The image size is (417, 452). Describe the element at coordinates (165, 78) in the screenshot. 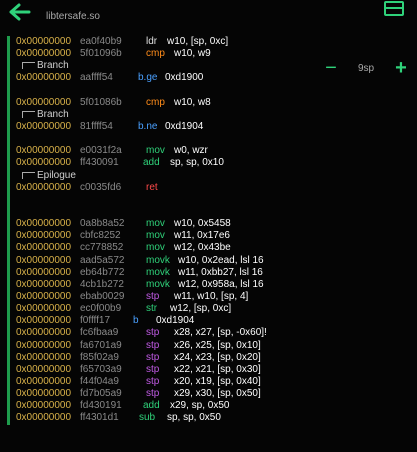

I see `instruction-row: 0x00000000 aaffff54 b.ge 0xd1900` at that location.